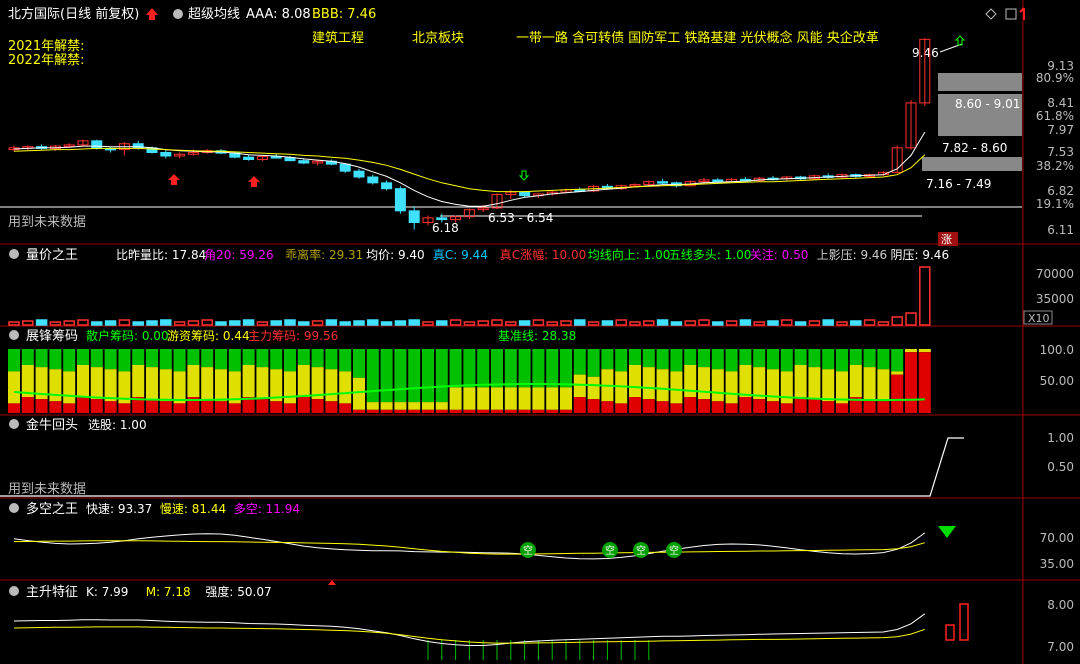 This screenshot has width=1080, height=664. What do you see at coordinates (338, 38) in the screenshot?
I see `concept-1: 建筑工程` at bounding box center [338, 38].